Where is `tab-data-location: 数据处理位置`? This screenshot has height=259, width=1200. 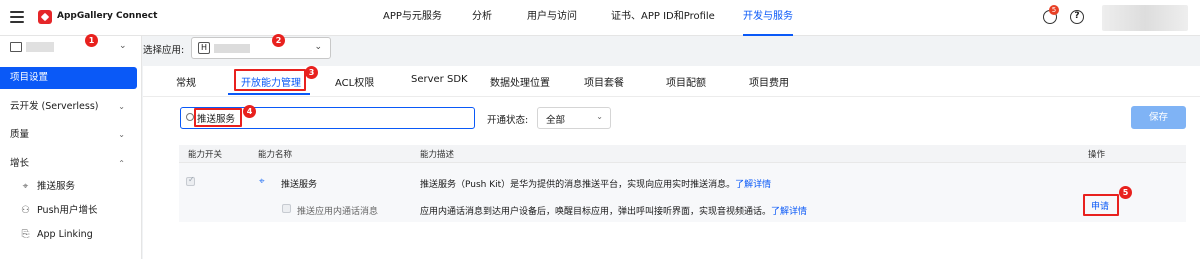
tab-data-location: 数据处理位置 is located at coordinates (520, 81).